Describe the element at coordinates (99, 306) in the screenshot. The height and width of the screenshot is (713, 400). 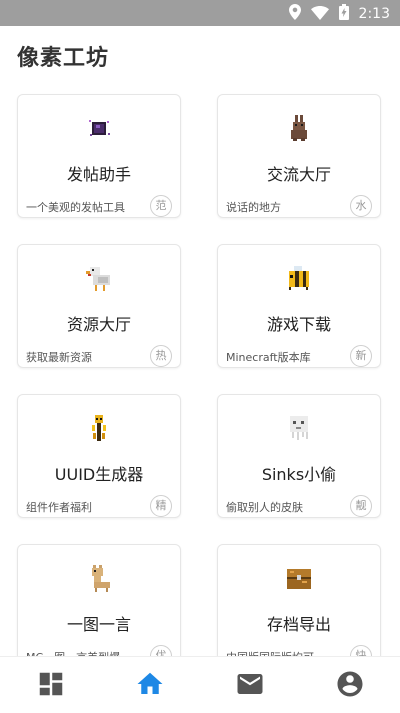
I see `card-resource-hall: 资源大厅 获取最新资源 热` at that location.